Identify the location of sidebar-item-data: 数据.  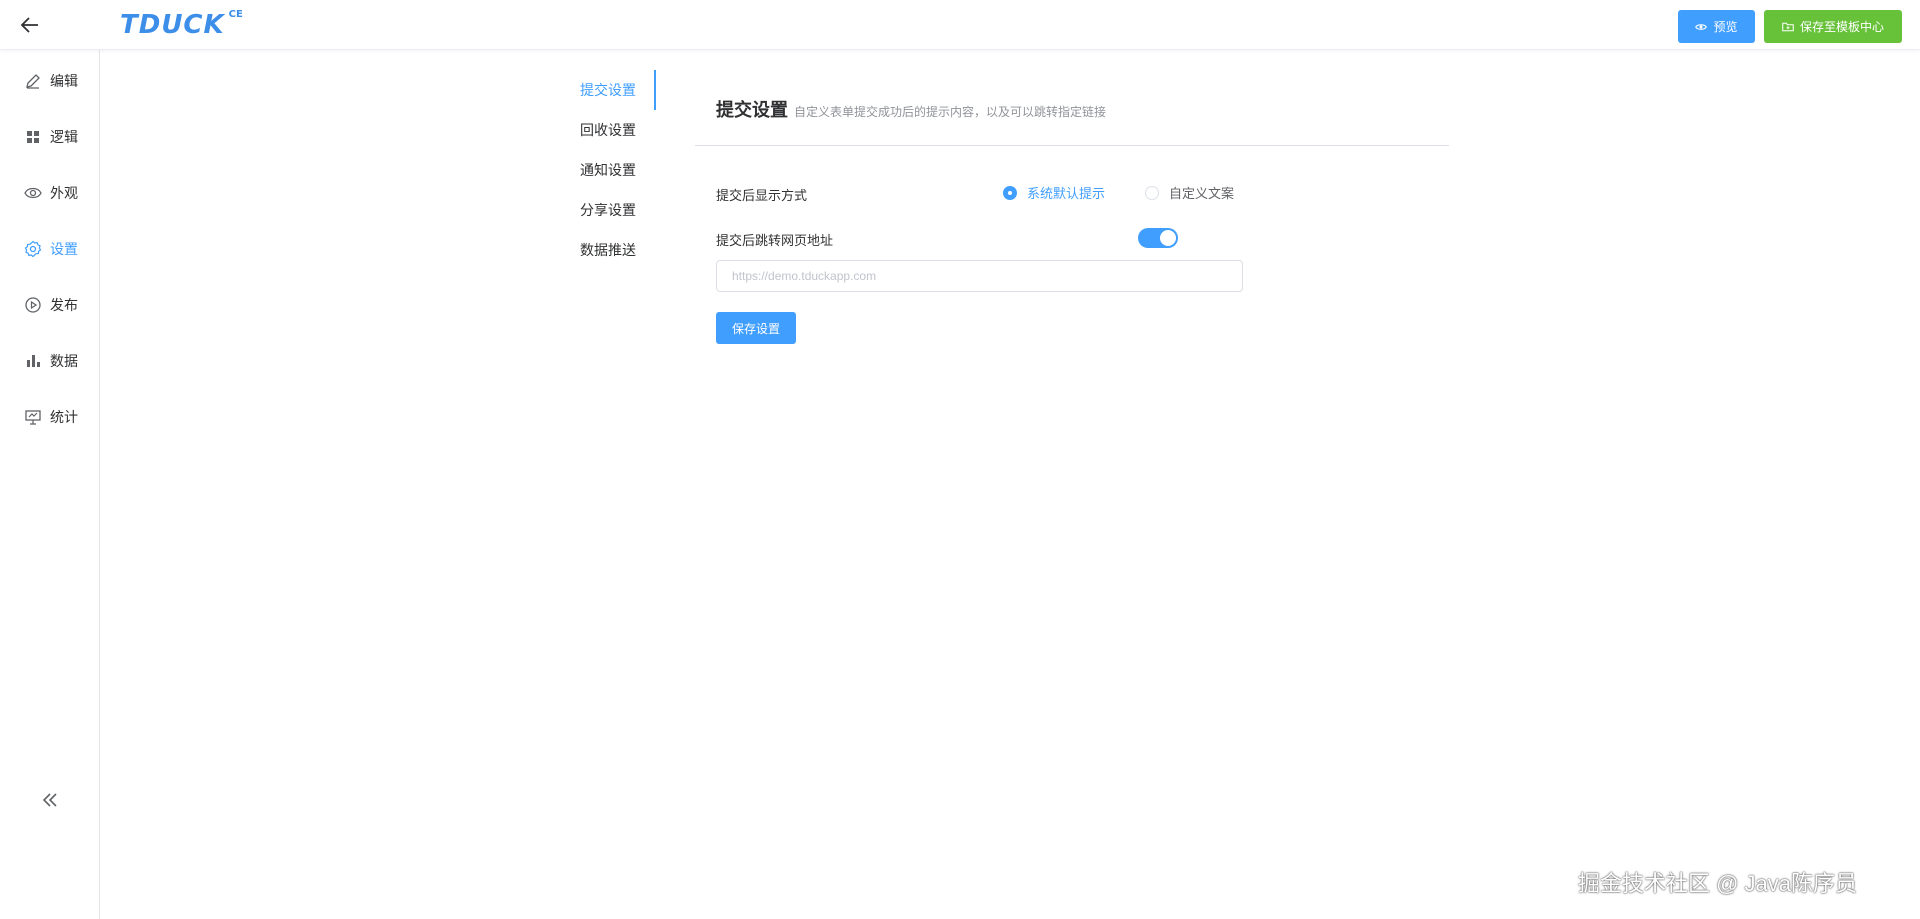
(49, 361).